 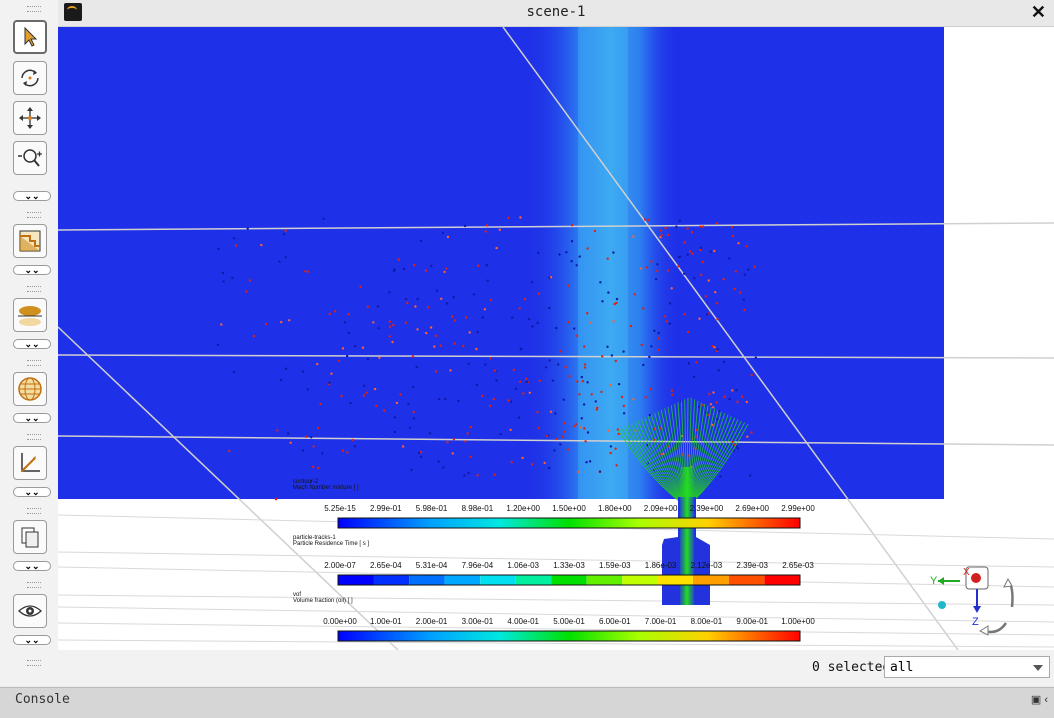 I want to click on expand-chevron-3: ⌄⌄, so click(x=32, y=344).